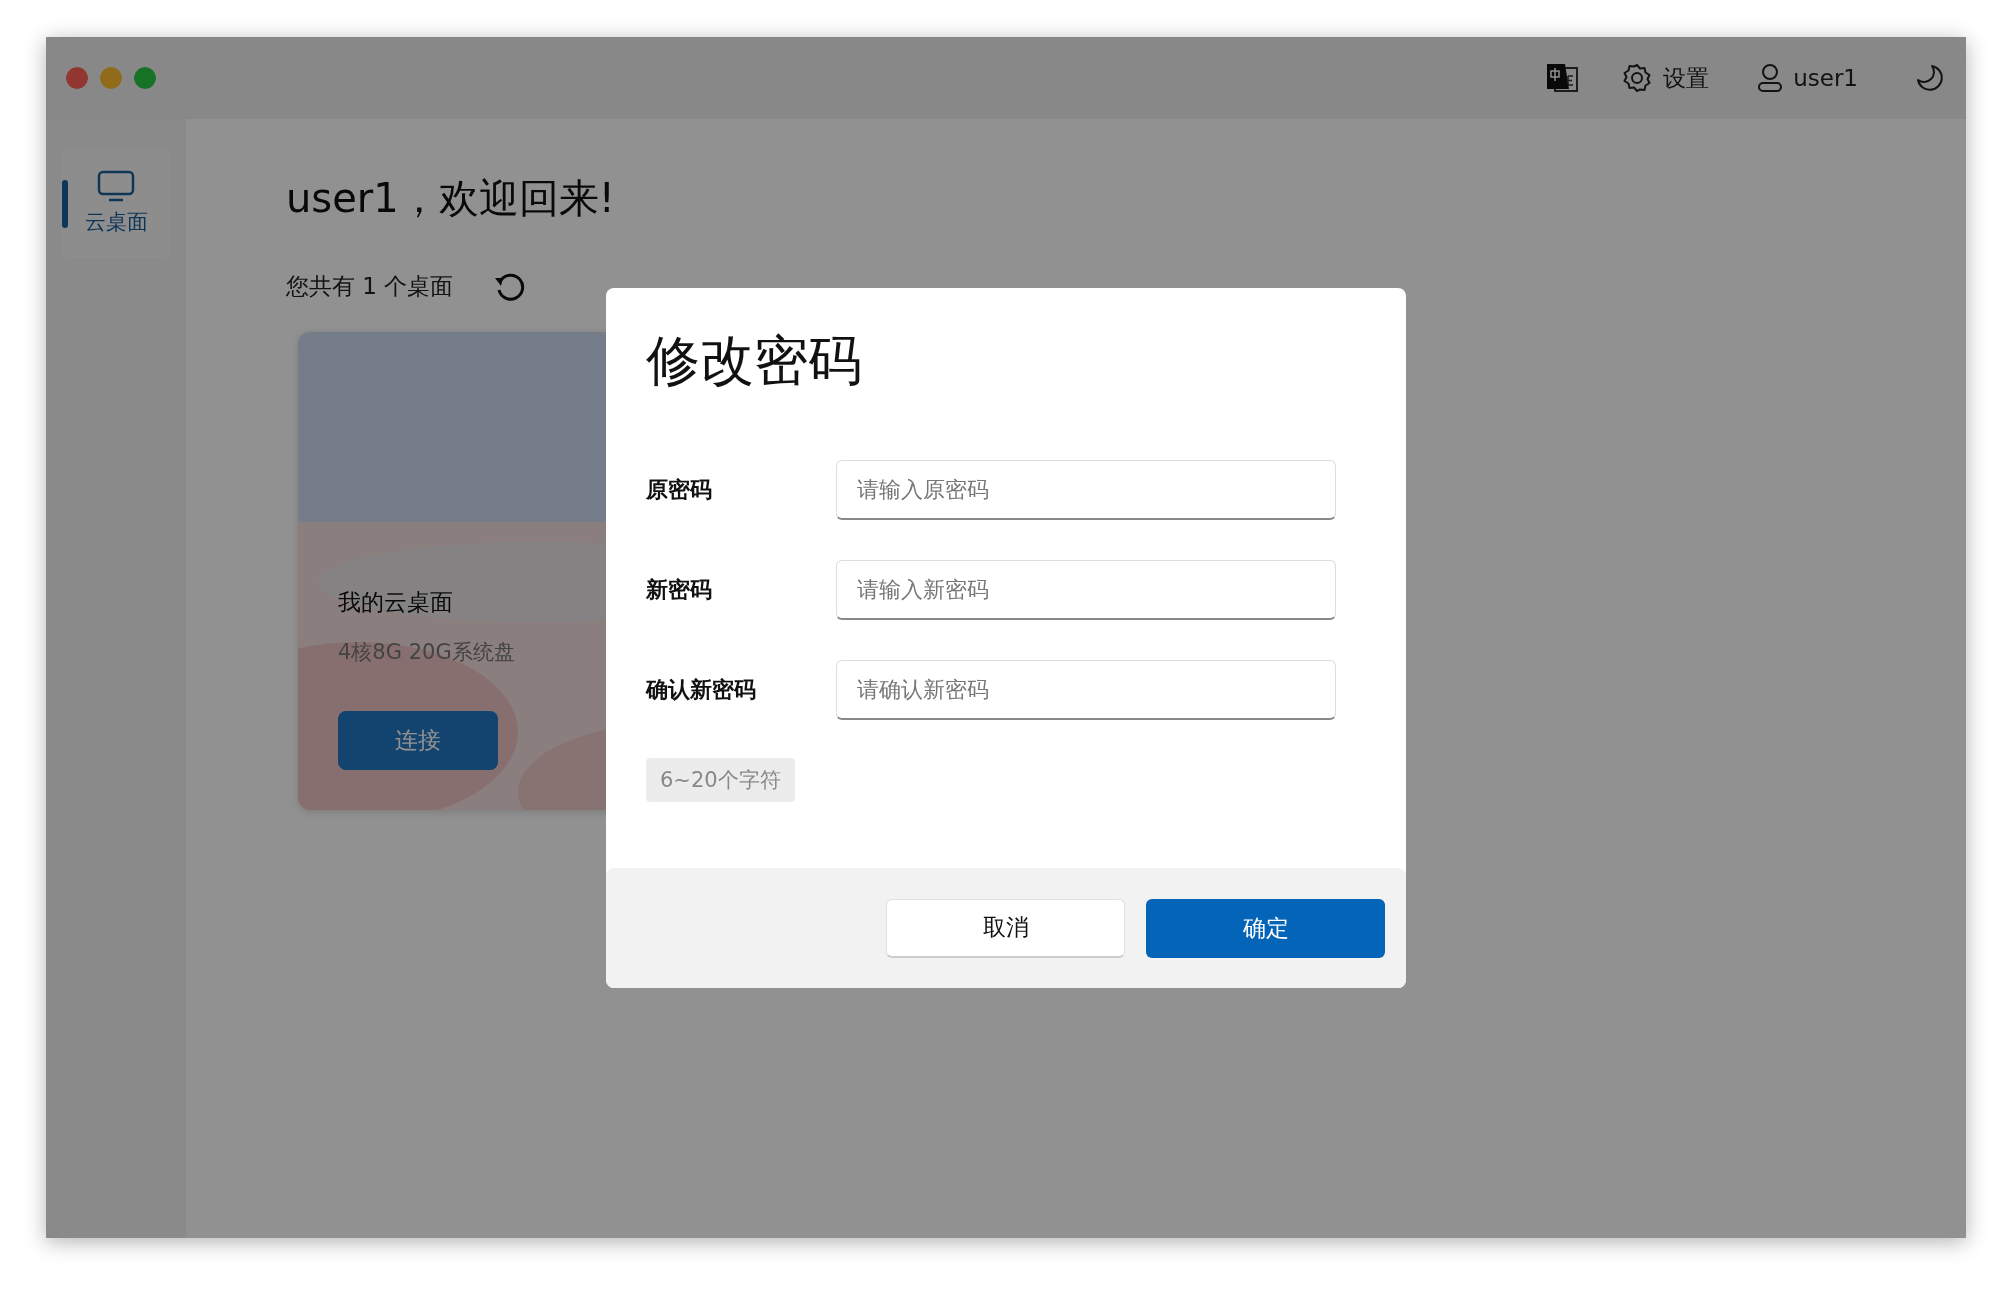 The image size is (2012, 1292). I want to click on field-label: 确认新密码, so click(701, 690).